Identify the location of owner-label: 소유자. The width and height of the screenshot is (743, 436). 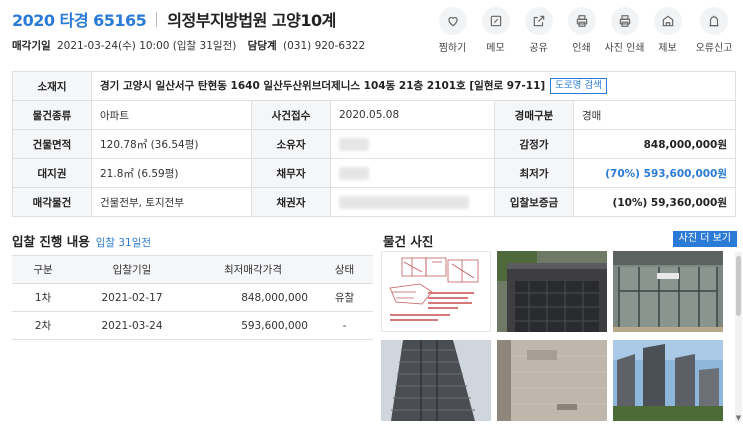
(291, 144).